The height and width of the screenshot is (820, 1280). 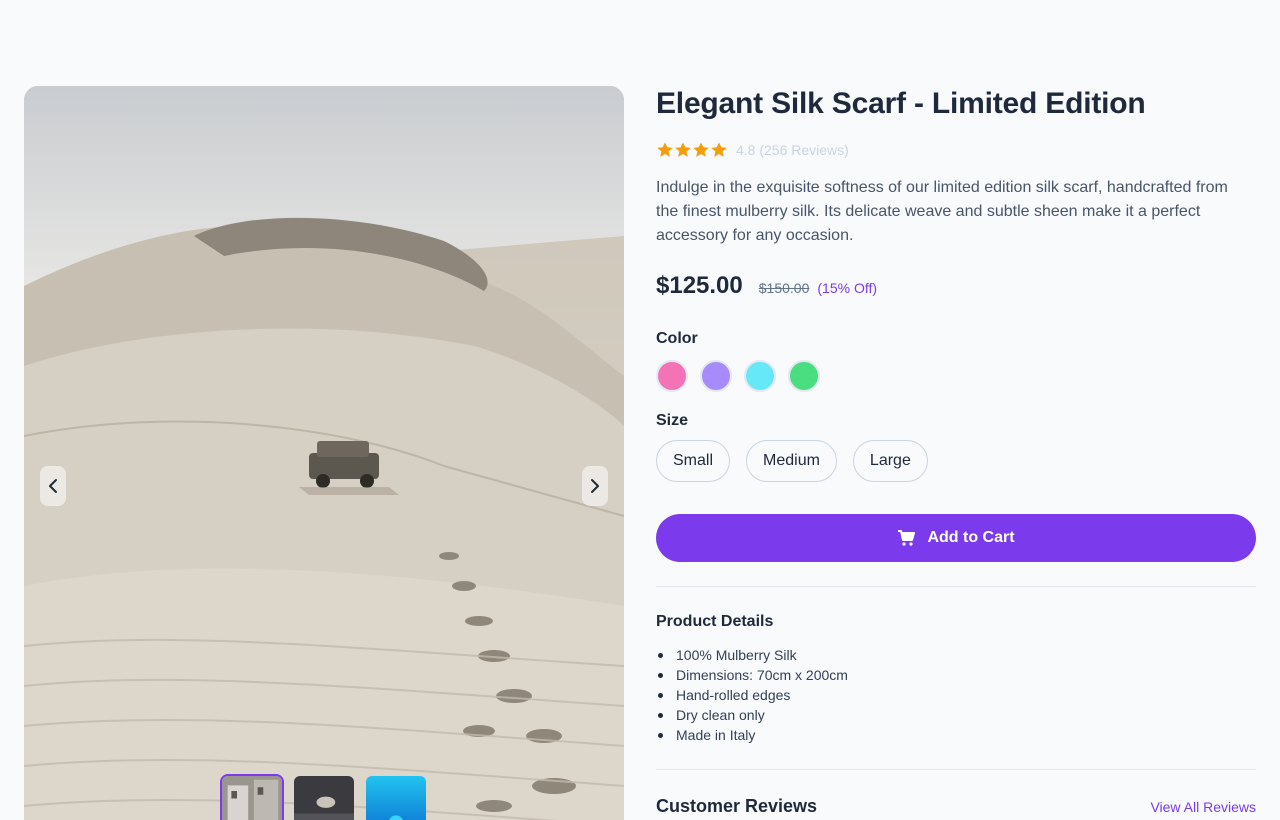 What do you see at coordinates (784, 288) in the screenshot?
I see `original-price: $150.00` at bounding box center [784, 288].